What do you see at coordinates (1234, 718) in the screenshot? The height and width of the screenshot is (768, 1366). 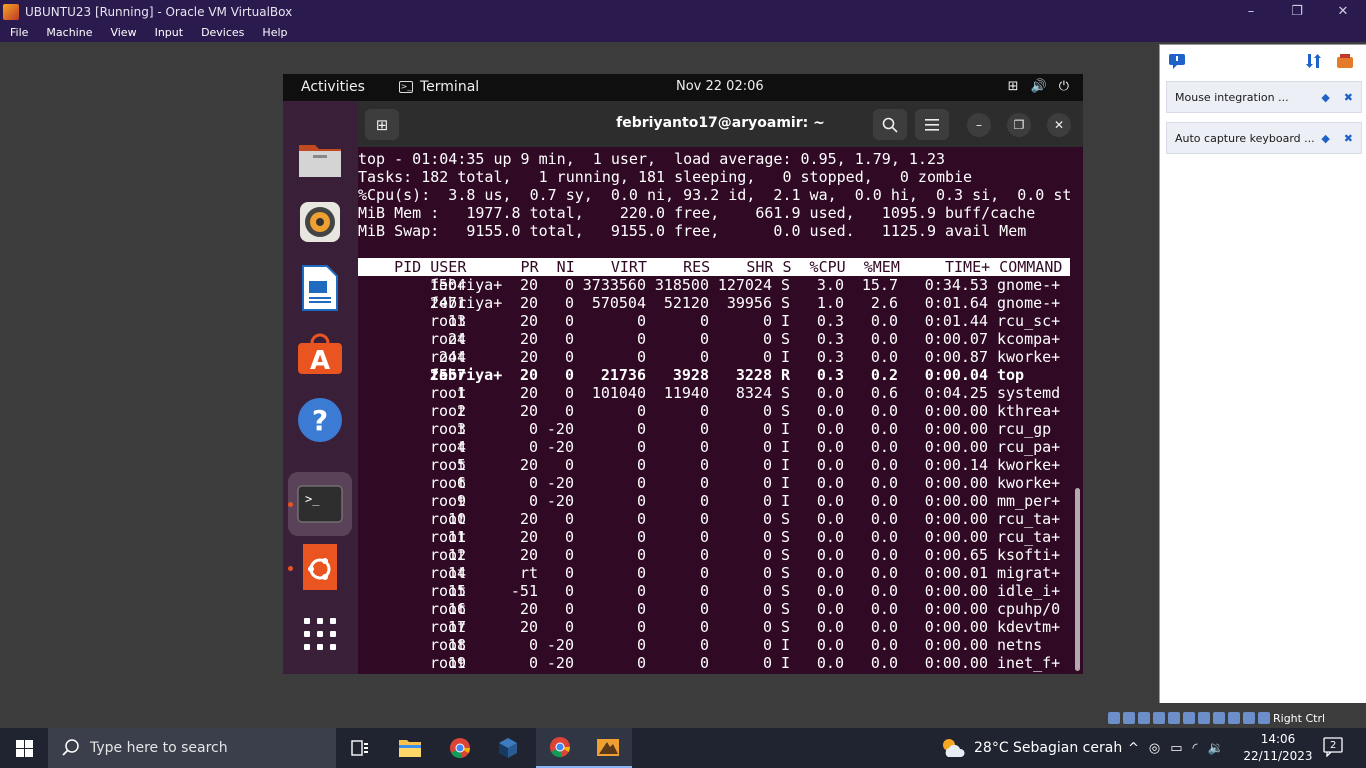 I see `vt-x-icon` at bounding box center [1234, 718].